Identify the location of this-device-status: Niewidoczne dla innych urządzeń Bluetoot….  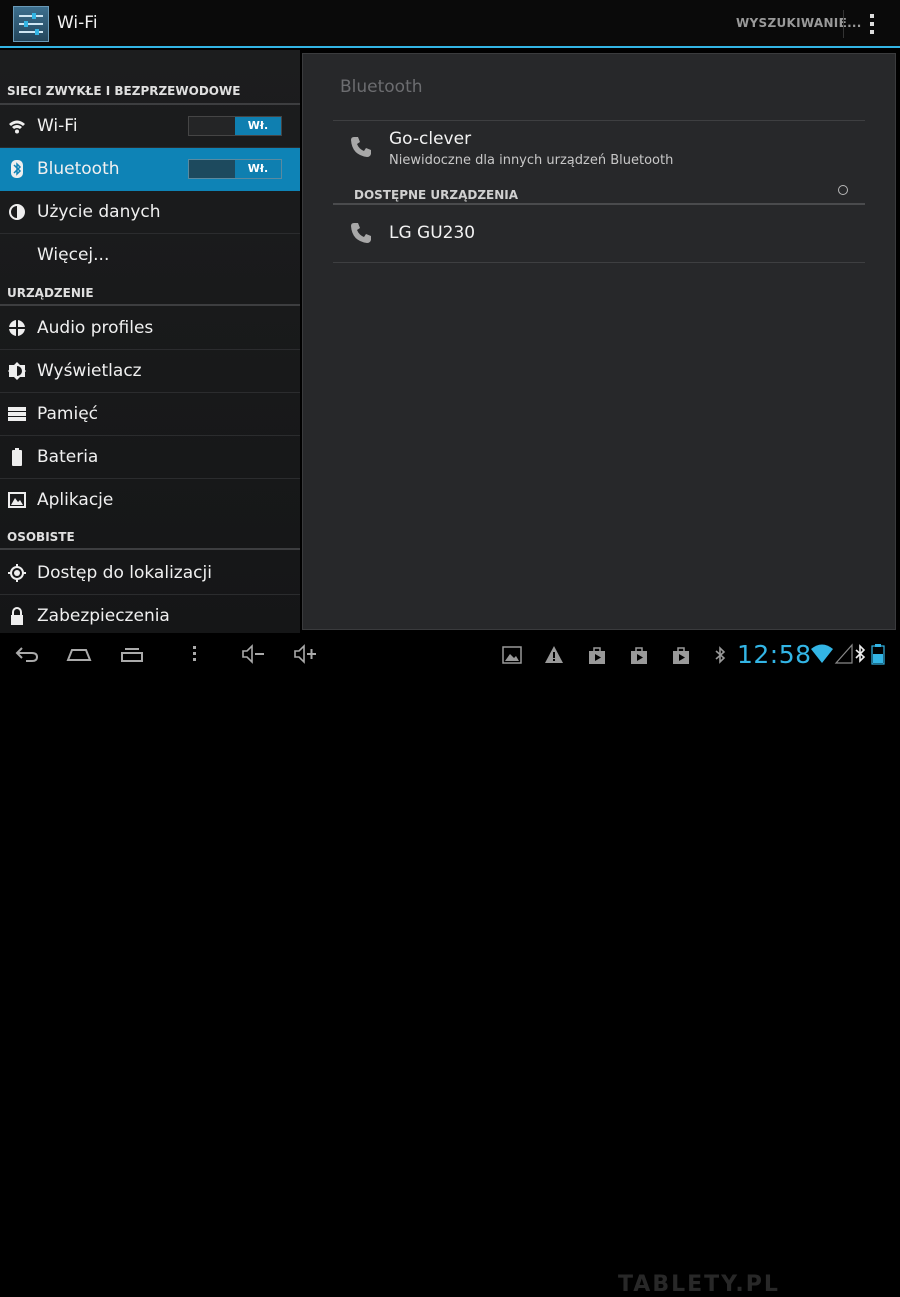
(531, 160).